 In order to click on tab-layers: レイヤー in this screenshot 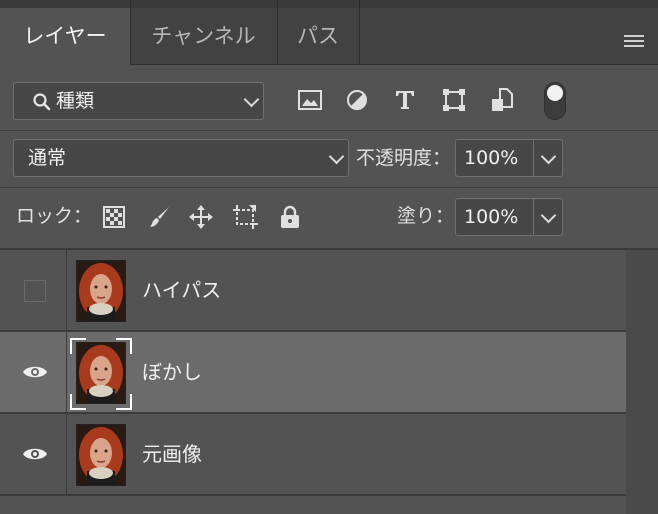, I will do `click(65, 36)`.